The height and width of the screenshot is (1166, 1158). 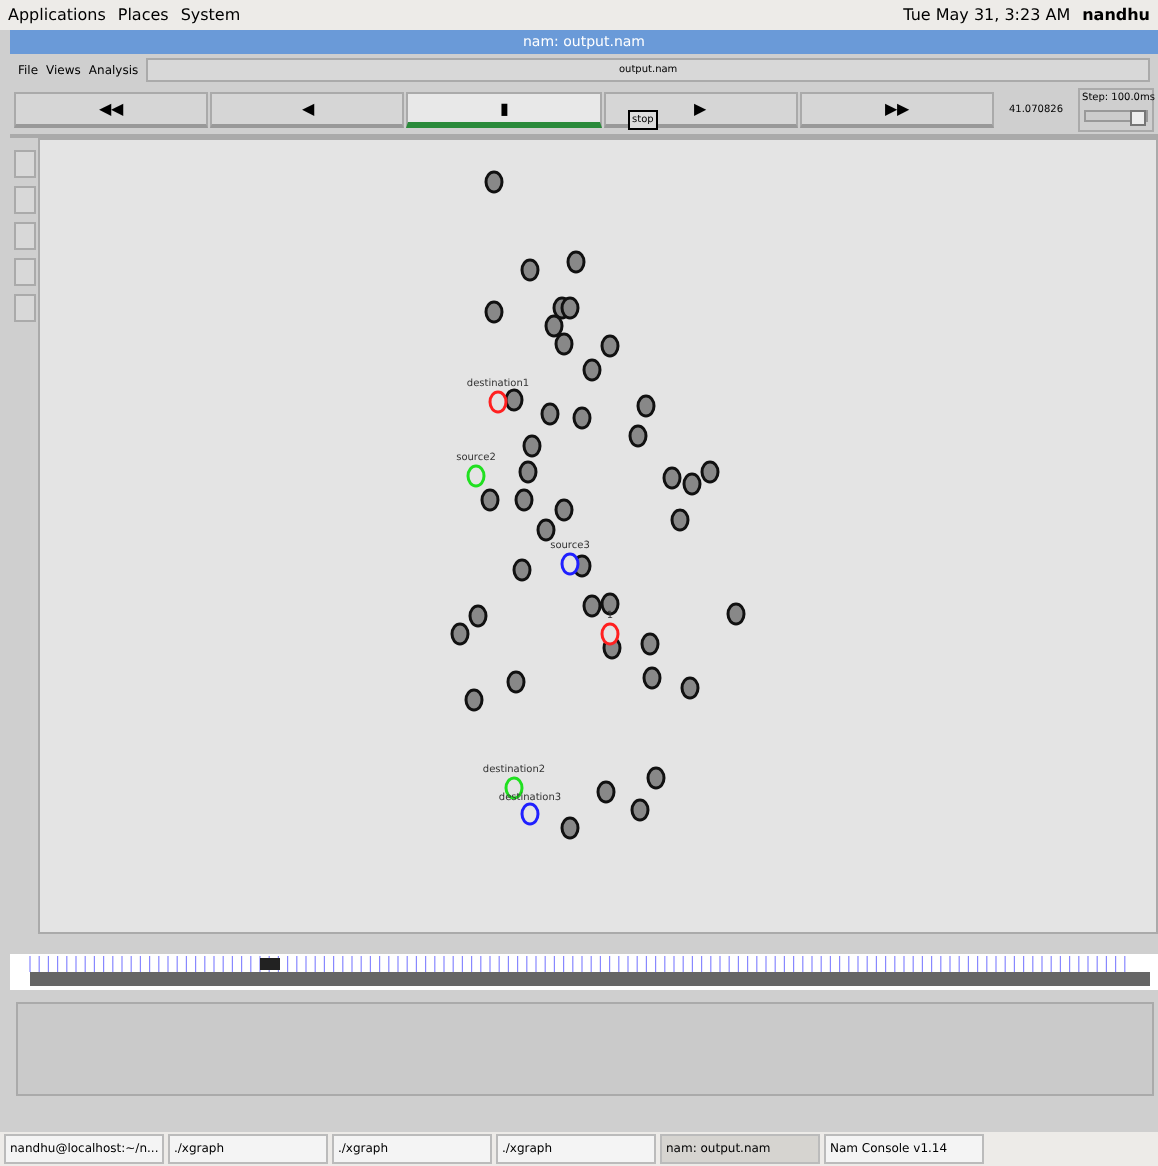 What do you see at coordinates (987, 15) in the screenshot?
I see `clock: Tue May 31, 3:23 AM` at bounding box center [987, 15].